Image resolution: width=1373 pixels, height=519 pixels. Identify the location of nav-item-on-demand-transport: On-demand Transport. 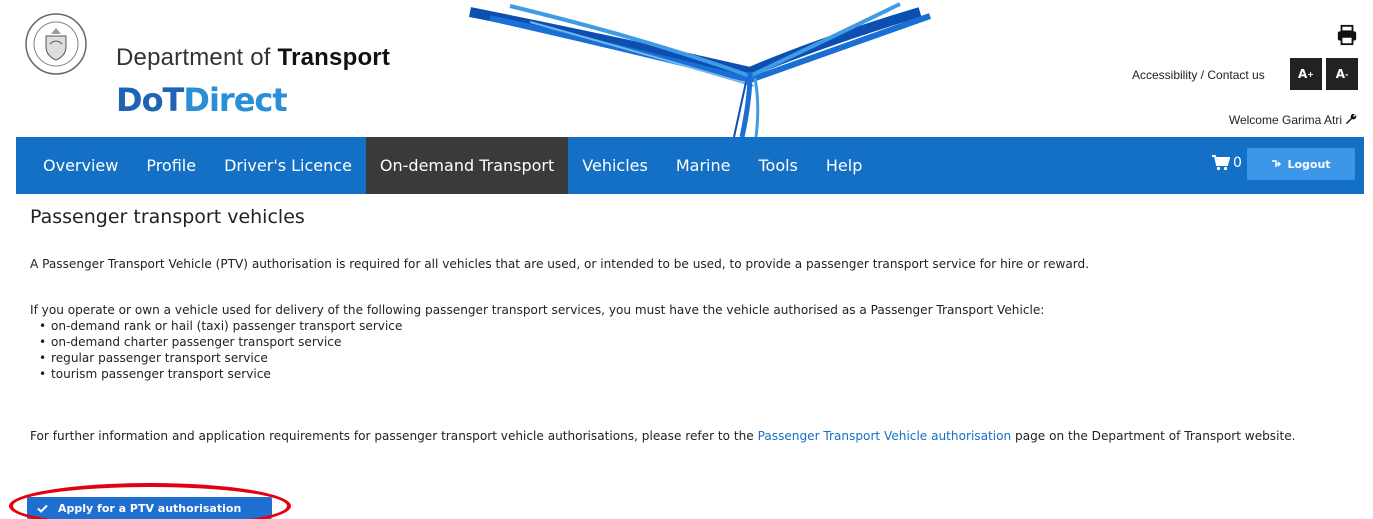
(467, 165).